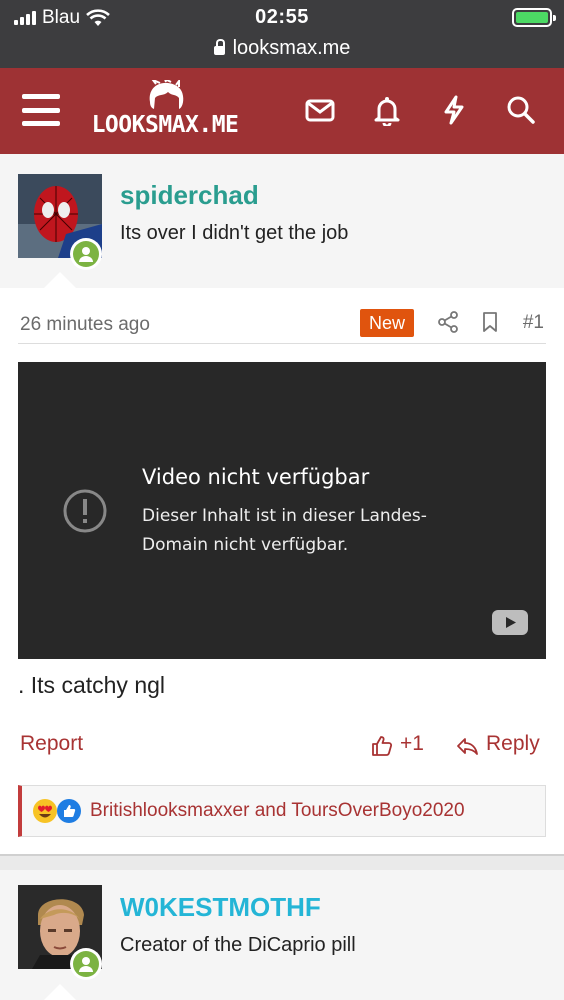 The height and width of the screenshot is (1000, 564). I want to click on site-logo: LOOKSMAX.ME, so click(165, 112).